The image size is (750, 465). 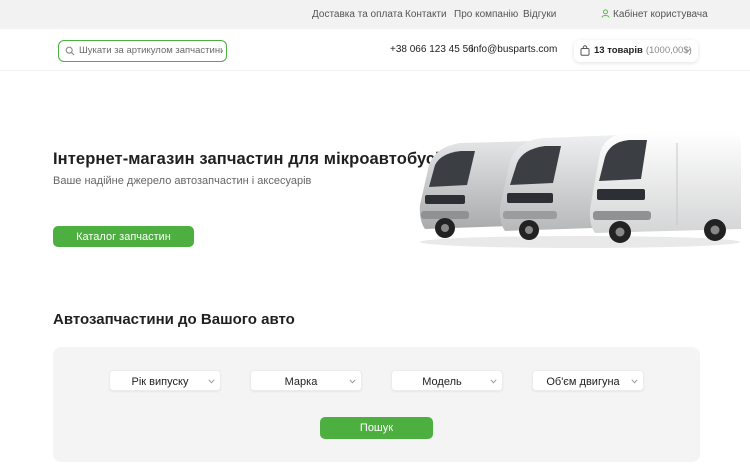 I want to click on cart-count: 13 товарів (1000,00$), so click(x=643, y=50).